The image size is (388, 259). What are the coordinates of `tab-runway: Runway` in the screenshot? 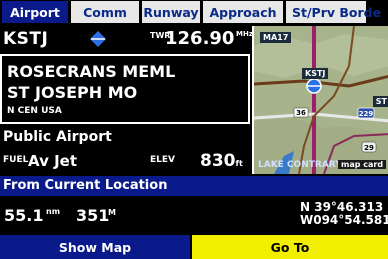 It's located at (171, 12).